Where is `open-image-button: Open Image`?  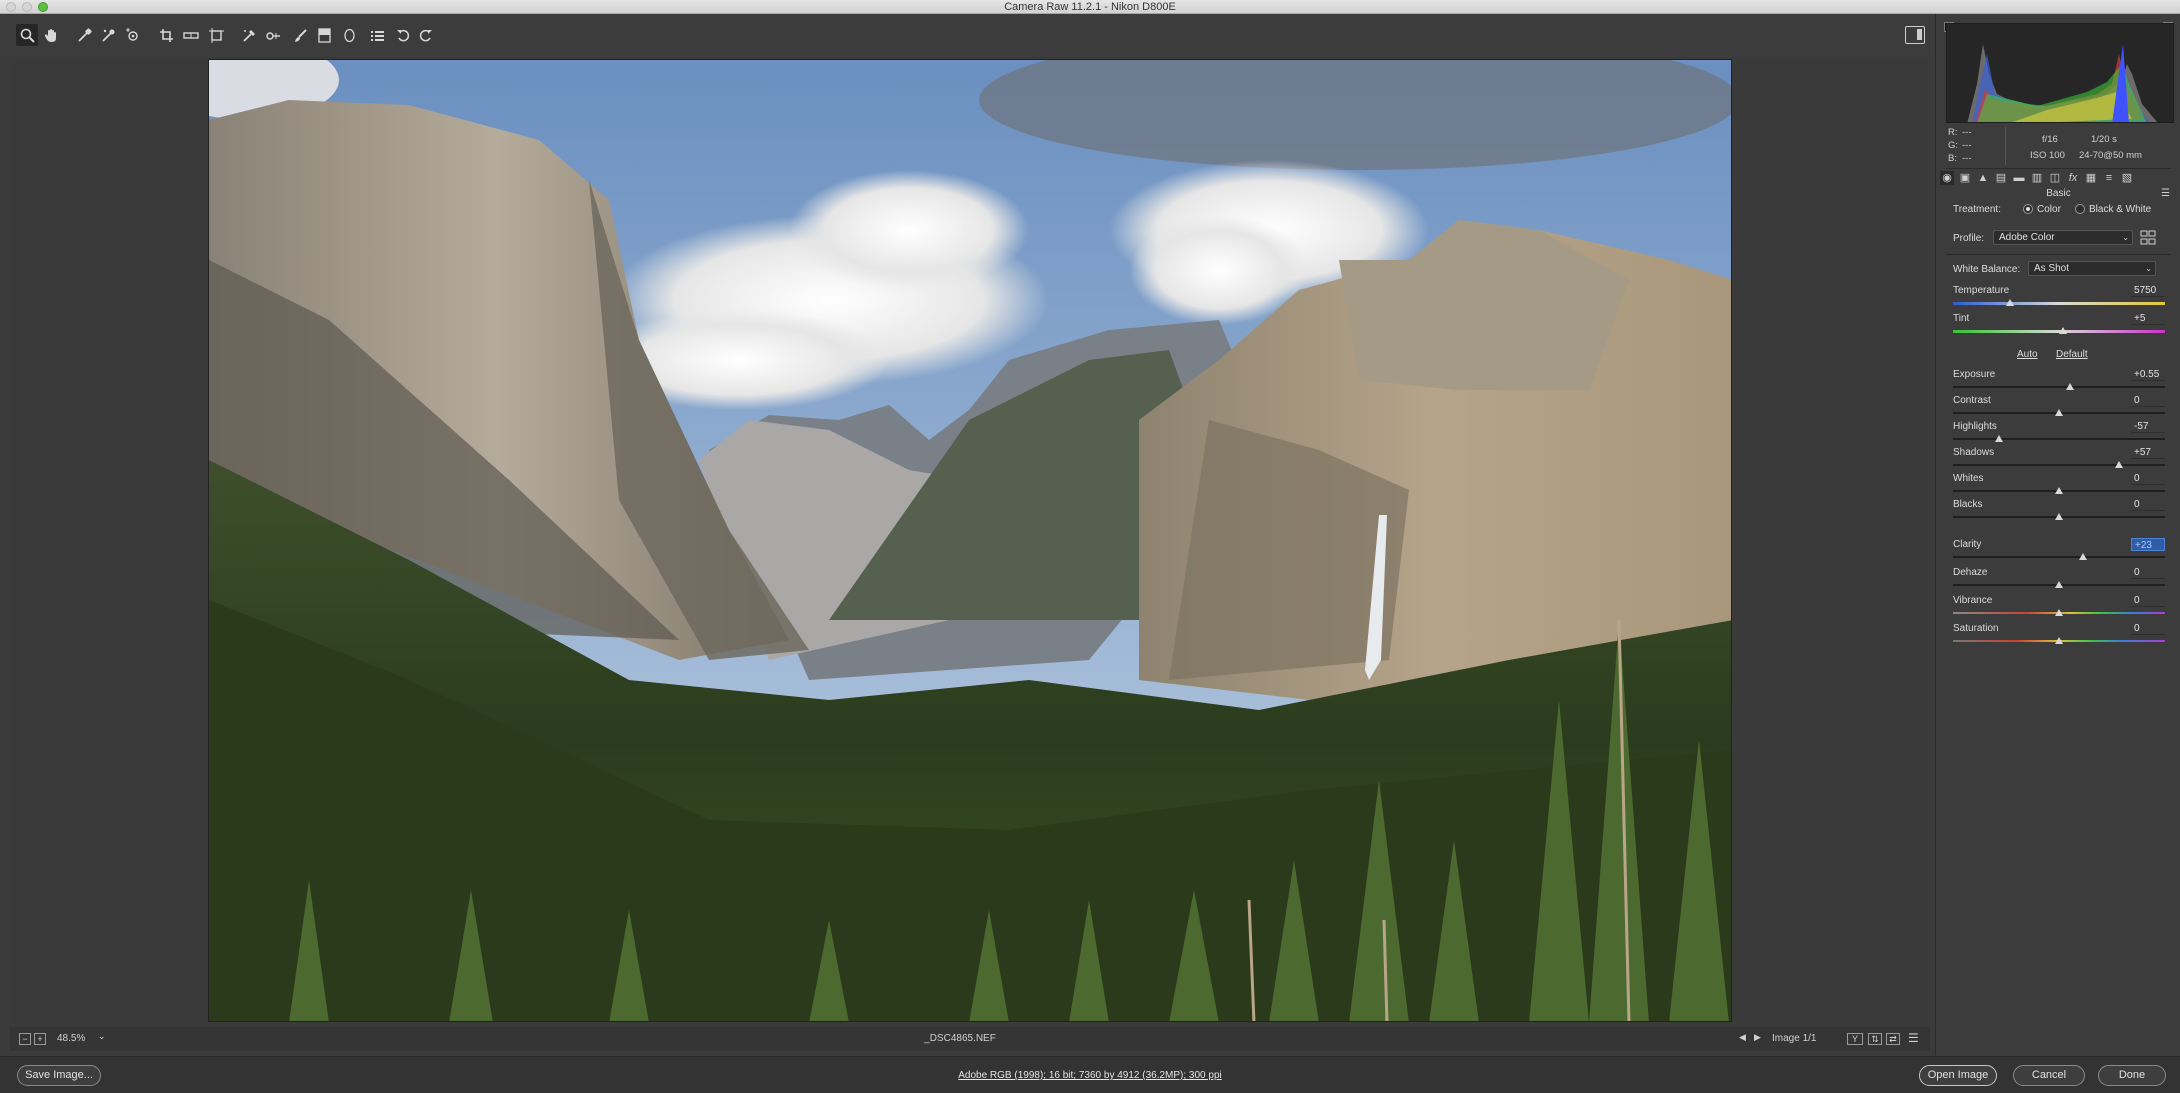 open-image-button: Open Image is located at coordinates (1958, 1075).